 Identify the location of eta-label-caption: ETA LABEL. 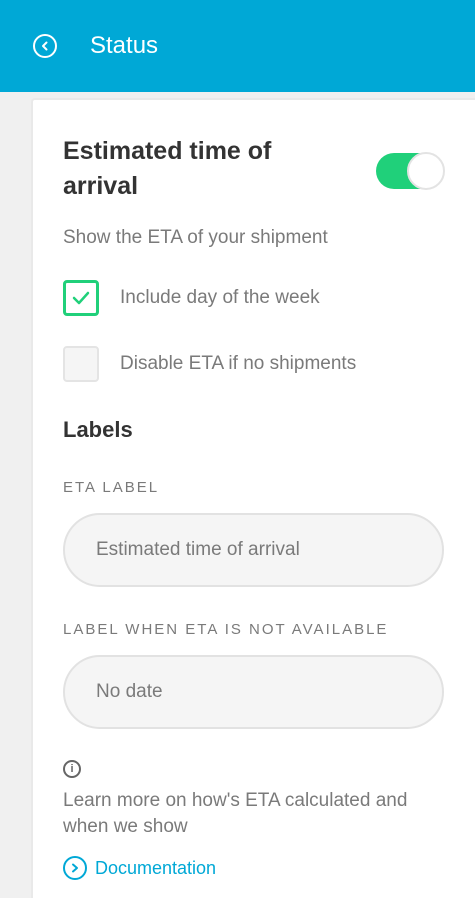
(111, 487).